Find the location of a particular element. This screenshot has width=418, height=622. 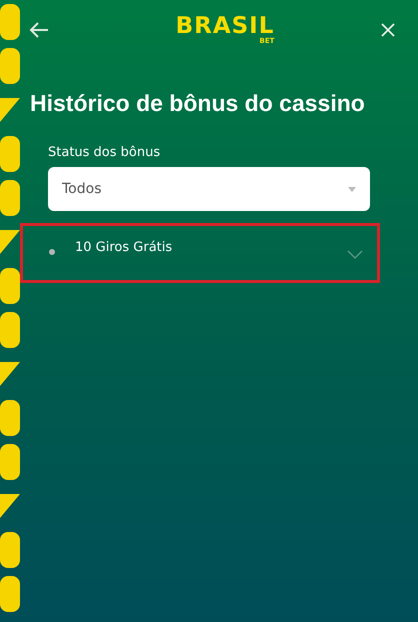

close-icon is located at coordinates (388, 30).